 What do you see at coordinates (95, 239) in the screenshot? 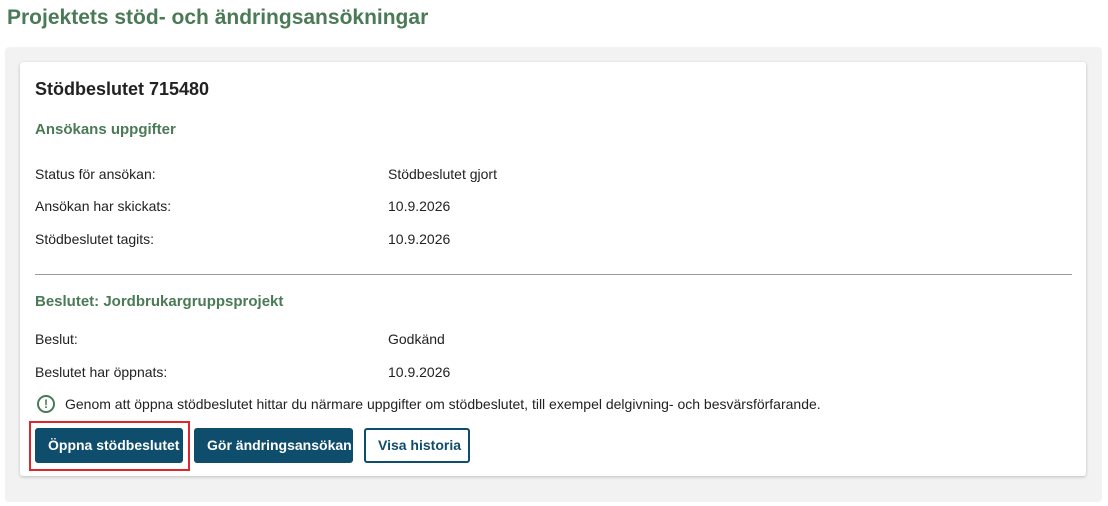
I see `row-label: Stödbeslutet tagits:` at bounding box center [95, 239].